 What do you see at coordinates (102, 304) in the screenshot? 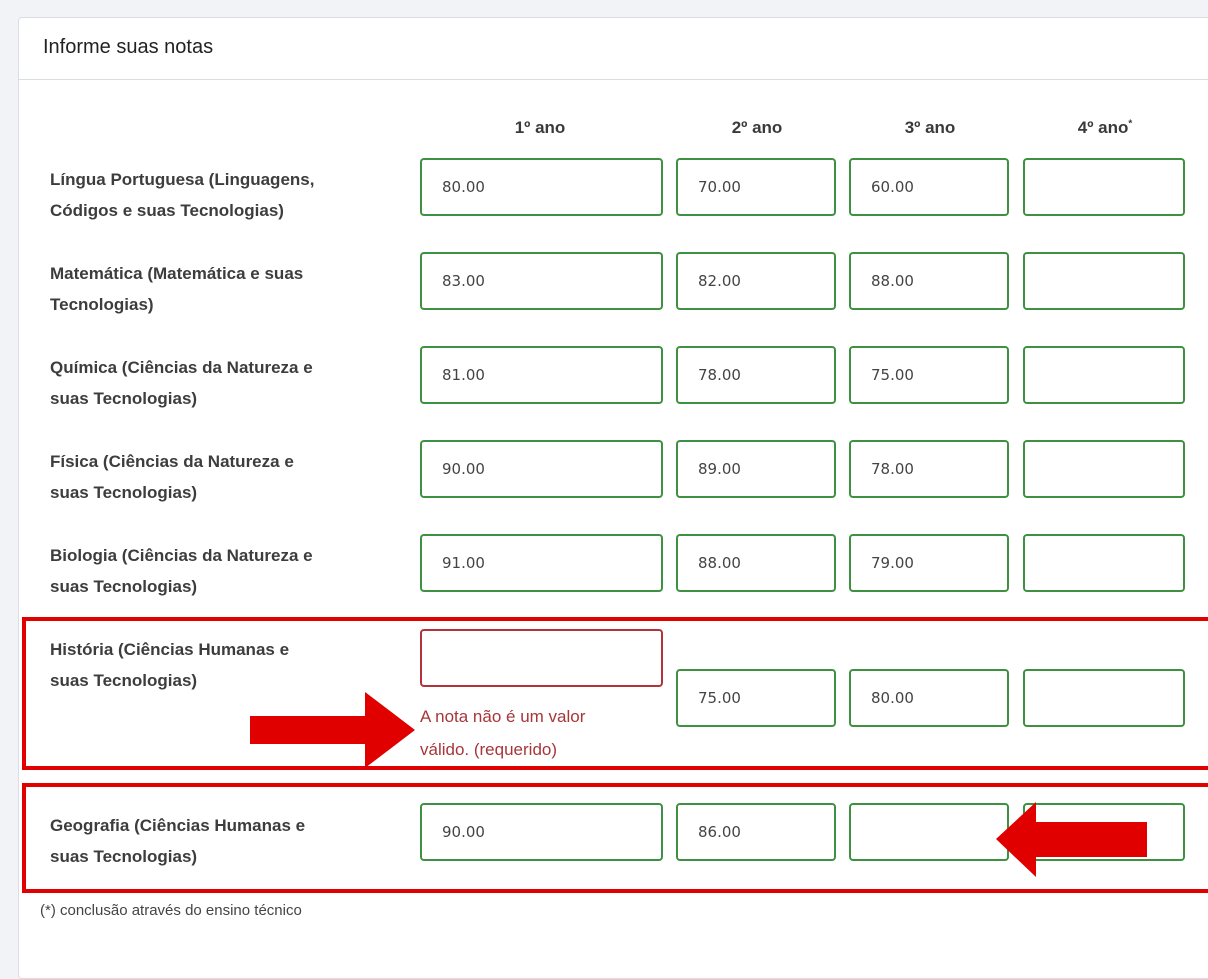
I see `subject-line: Tecnologias)` at bounding box center [102, 304].